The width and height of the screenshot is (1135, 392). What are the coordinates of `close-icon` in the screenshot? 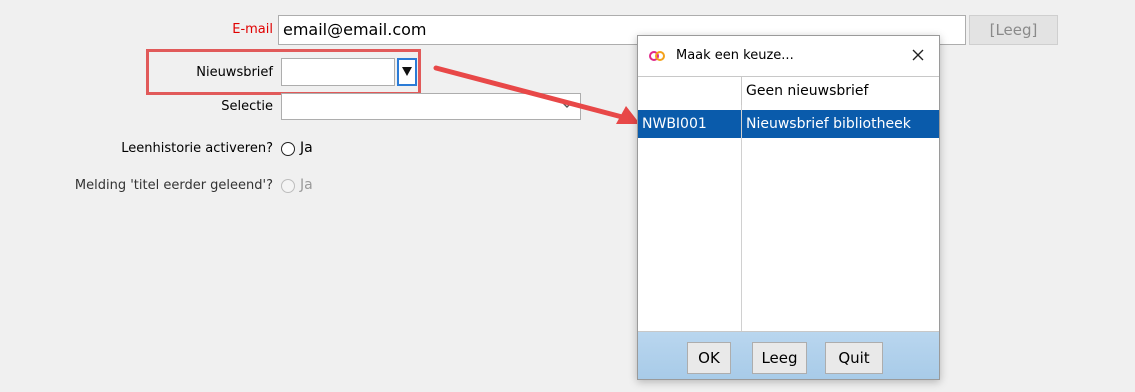 It's located at (918, 55).